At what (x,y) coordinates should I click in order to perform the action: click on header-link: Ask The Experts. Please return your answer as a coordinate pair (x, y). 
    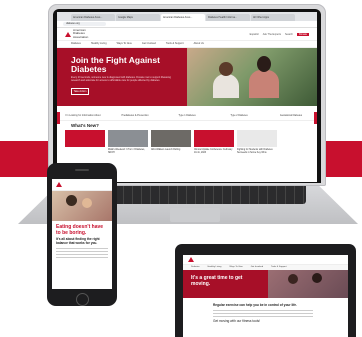
    Looking at the image, I should click on (272, 34).